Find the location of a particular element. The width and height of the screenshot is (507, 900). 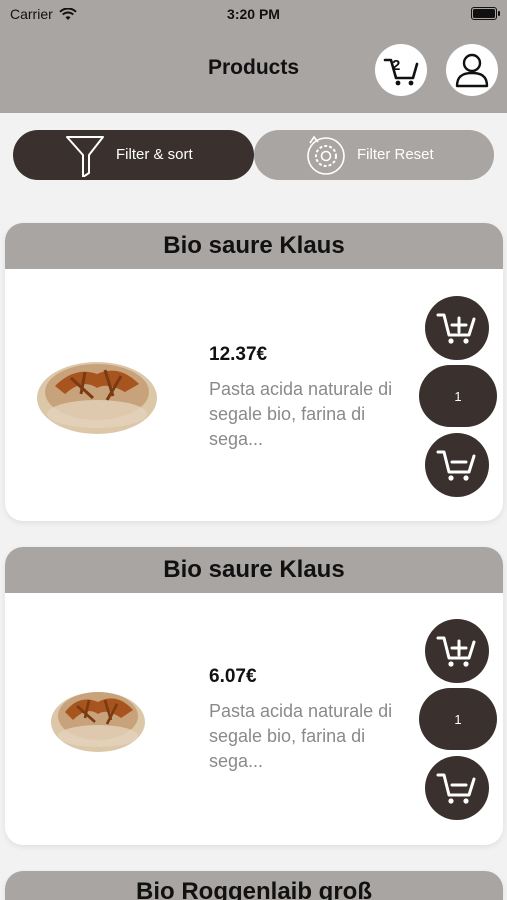

battery-icon is located at coordinates (485, 13).